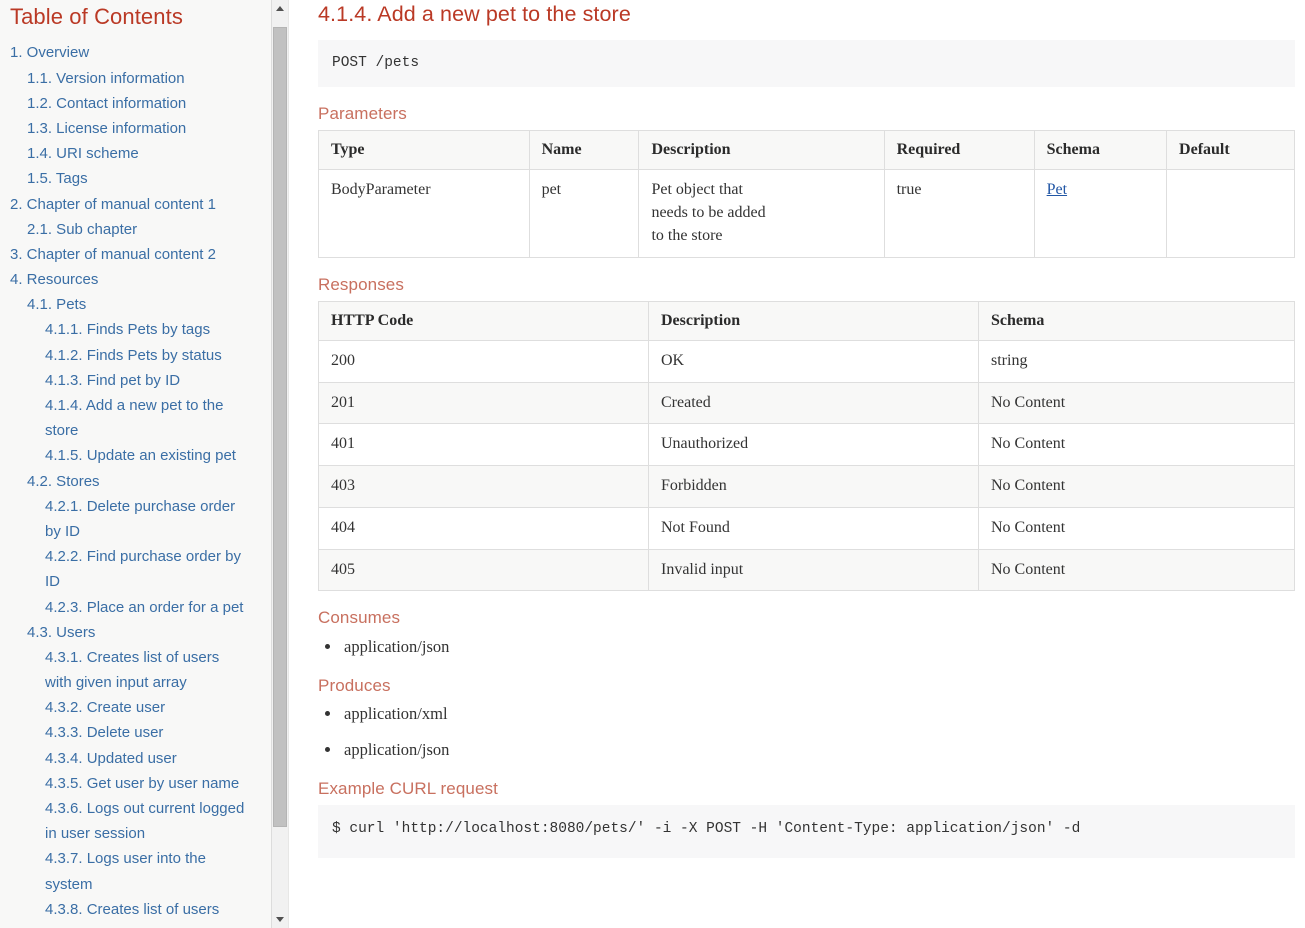 The width and height of the screenshot is (1305, 928). What do you see at coordinates (1100, 150) in the screenshot?
I see `parameters-col-header: Schema` at bounding box center [1100, 150].